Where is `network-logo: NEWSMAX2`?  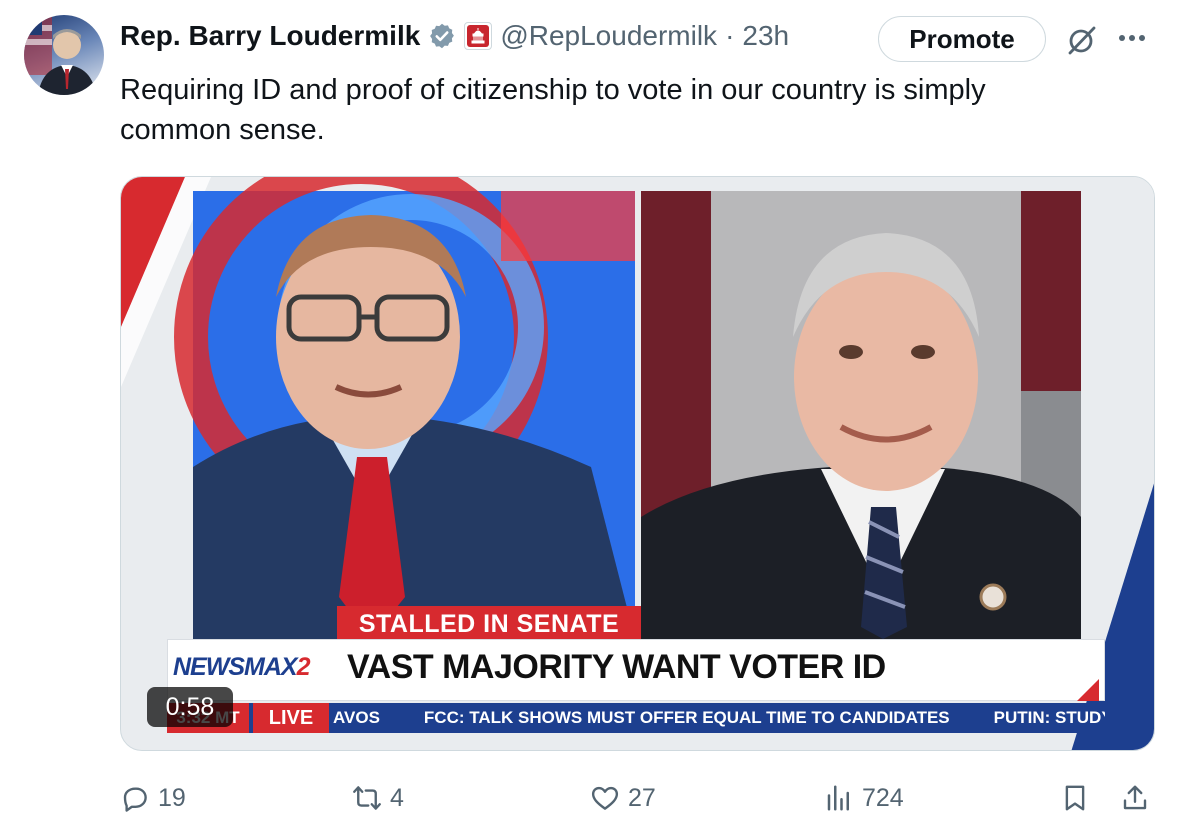 network-logo: NEWSMAX2 is located at coordinates (241, 667).